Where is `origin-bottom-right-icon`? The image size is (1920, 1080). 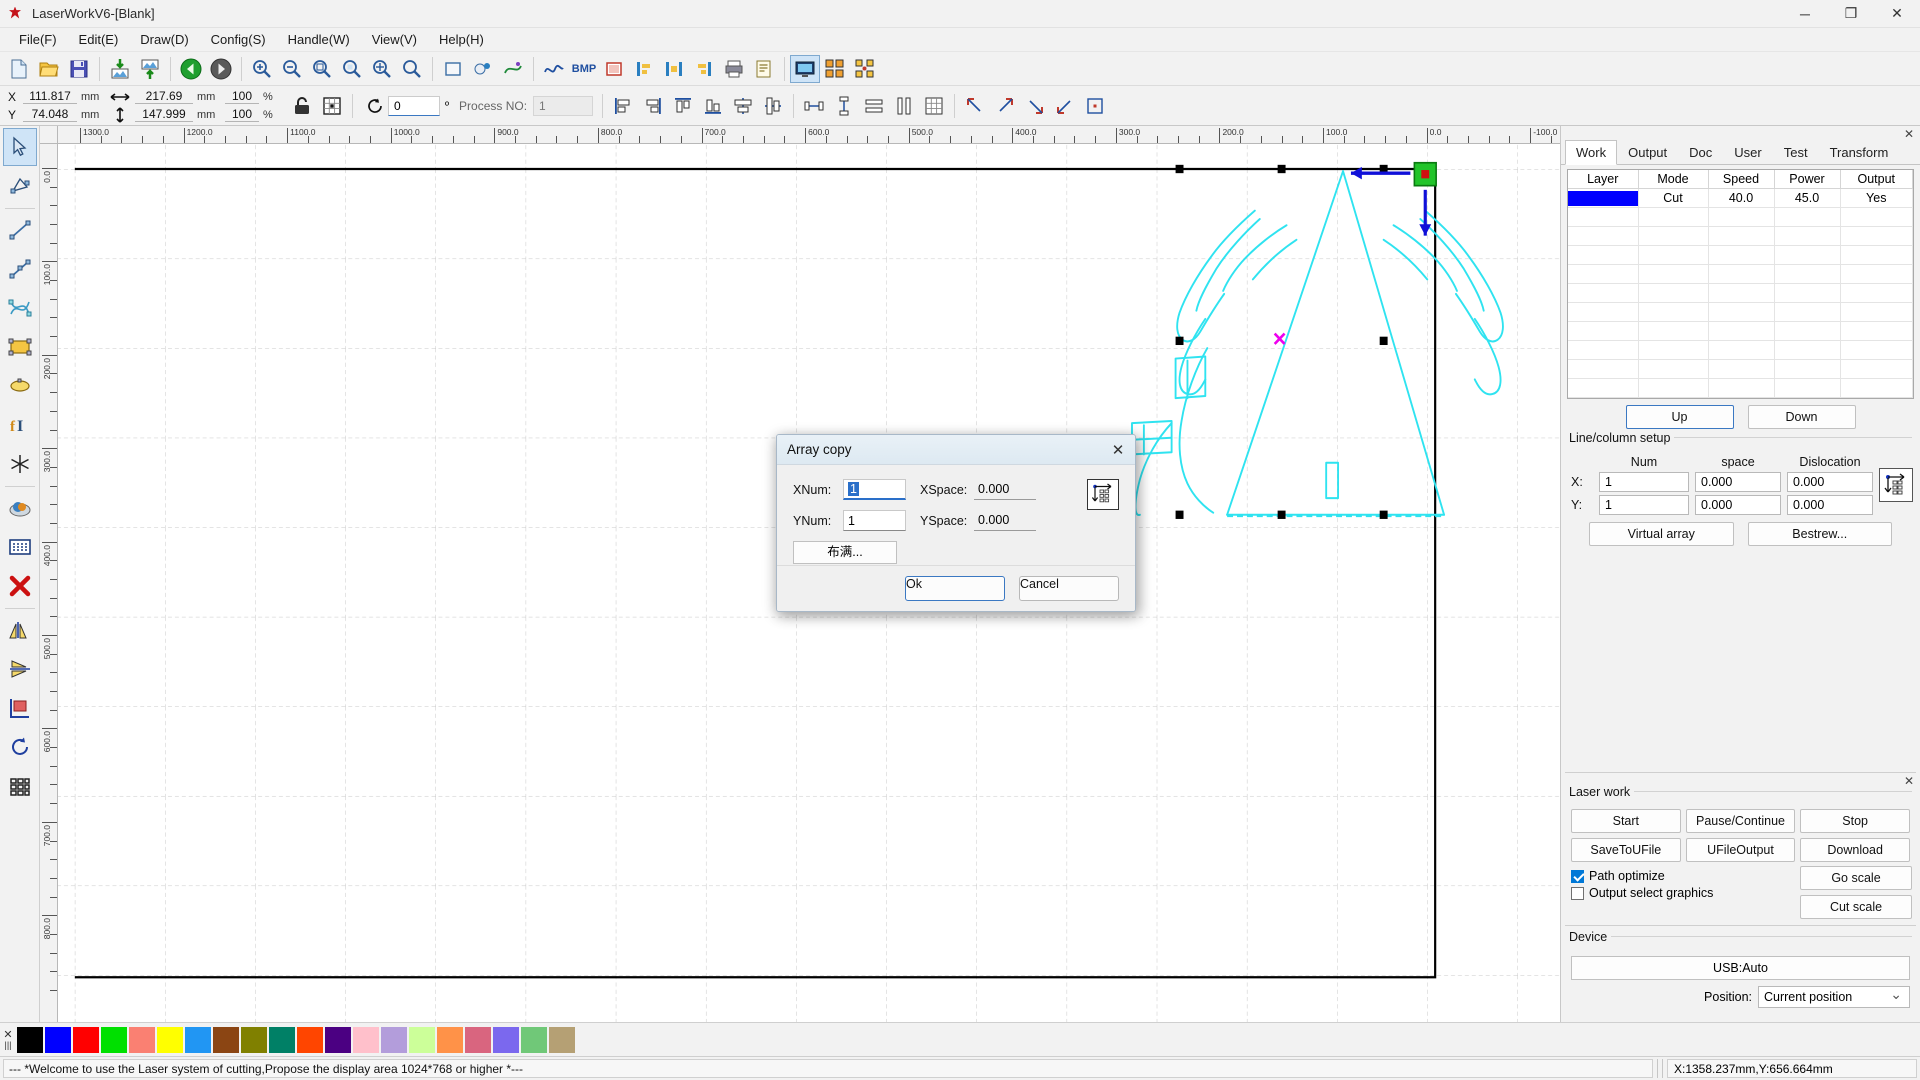 origin-bottom-right-icon is located at coordinates (1035, 106).